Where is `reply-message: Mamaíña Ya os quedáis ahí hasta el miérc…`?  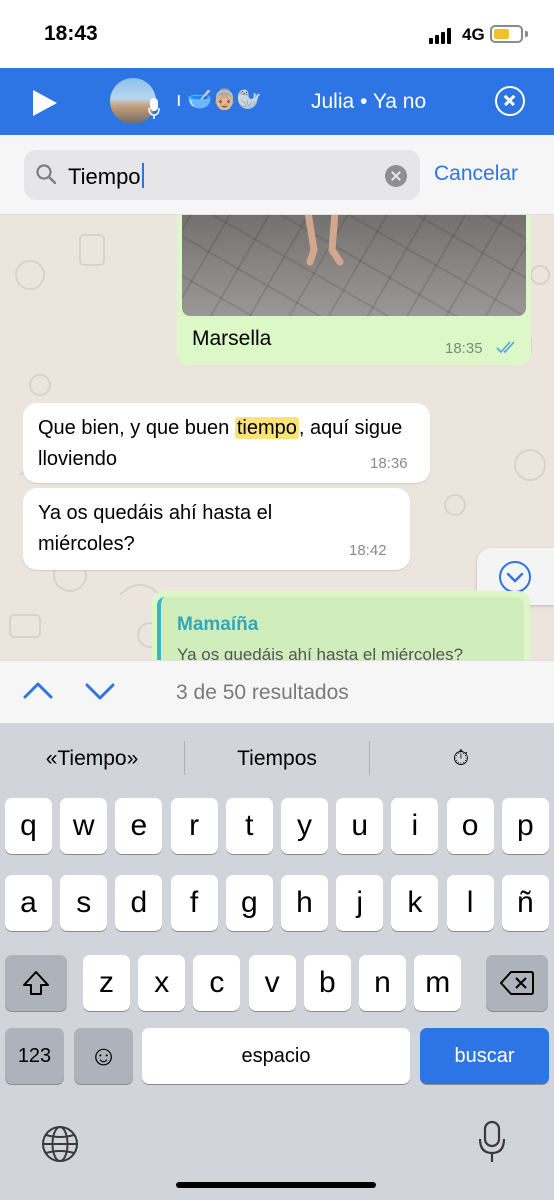 reply-message: Mamaíña Ya os quedáis ahí hasta el miérc… is located at coordinates (341, 625).